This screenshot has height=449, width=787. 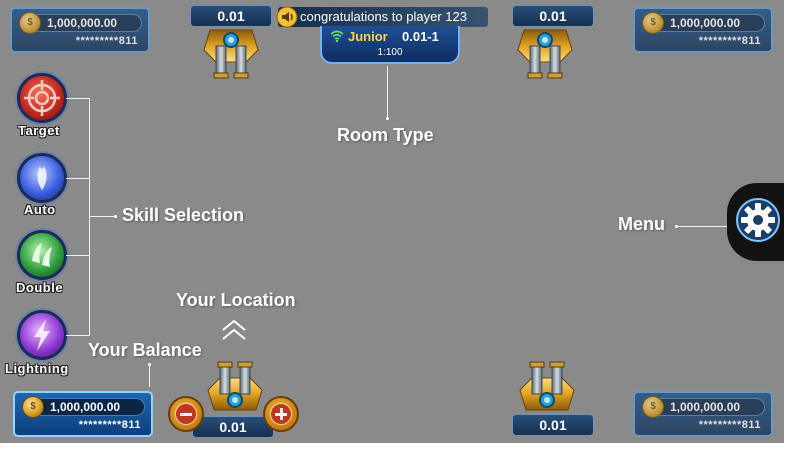 I want to click on skill-target-button, so click(x=42, y=98).